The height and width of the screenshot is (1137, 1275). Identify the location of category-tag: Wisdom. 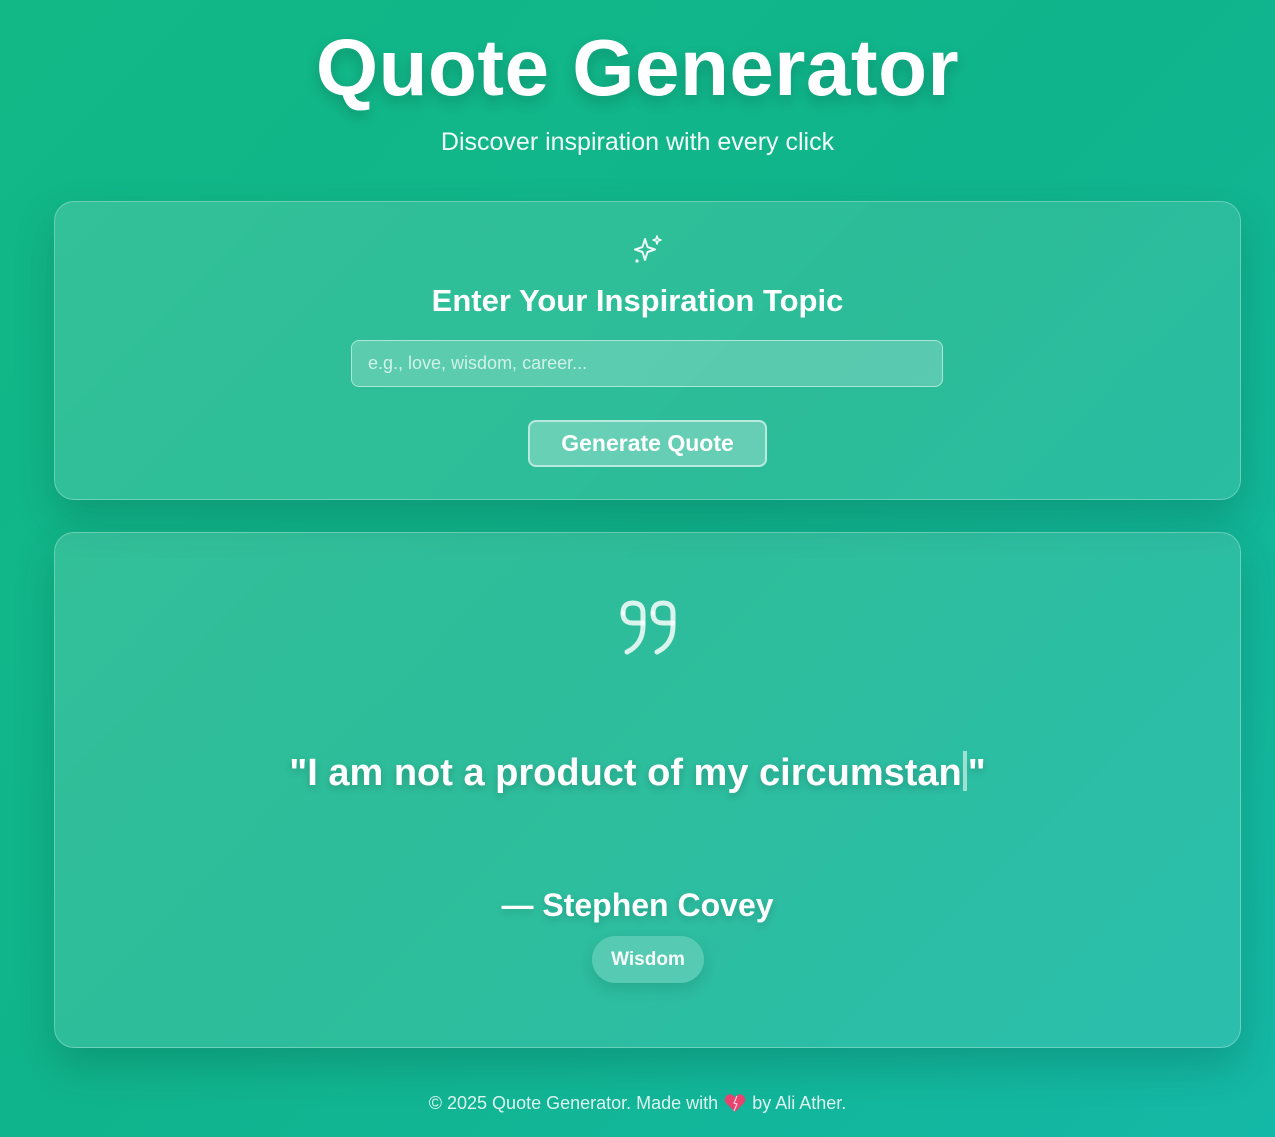
(648, 959).